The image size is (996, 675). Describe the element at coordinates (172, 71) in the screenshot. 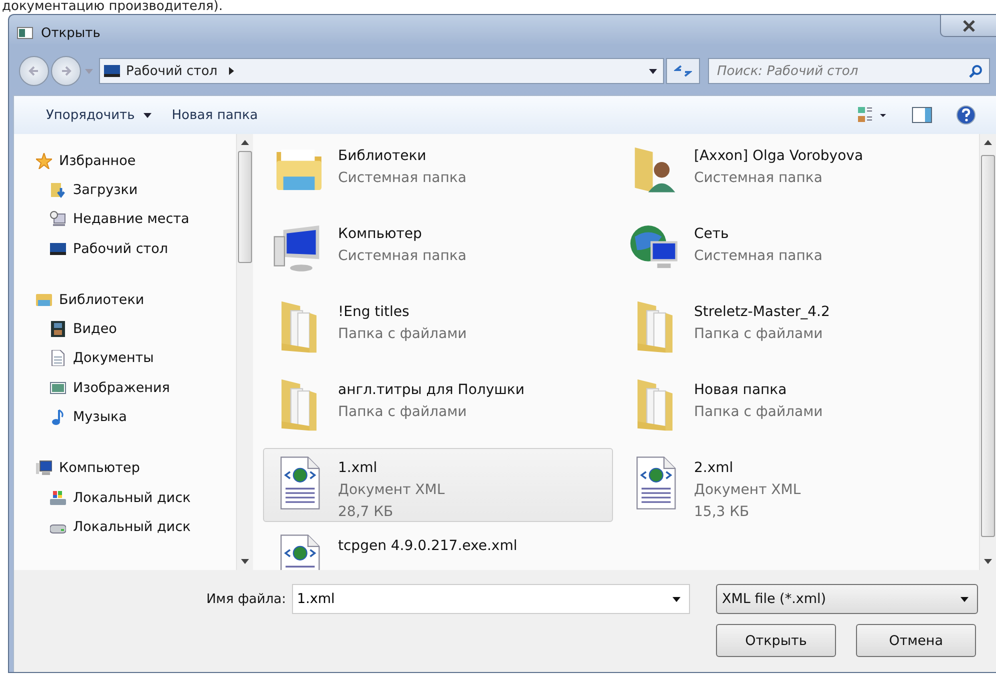

I see `breadcrumb-item: Рабочий стол` at that location.